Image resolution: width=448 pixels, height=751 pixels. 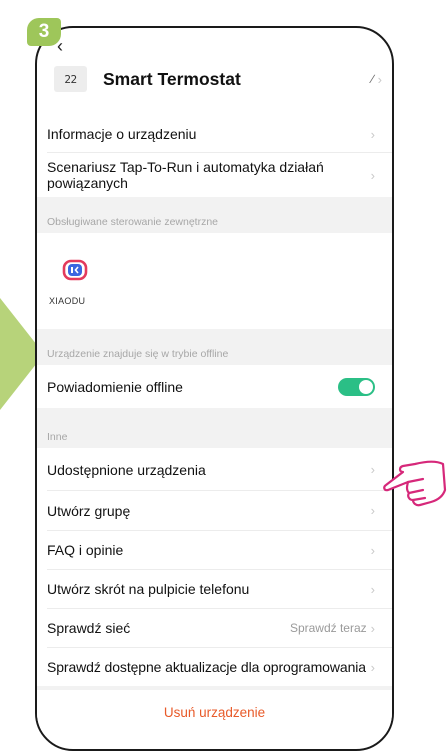 What do you see at coordinates (214, 428) in the screenshot?
I see `section-header-other: Inne` at bounding box center [214, 428].